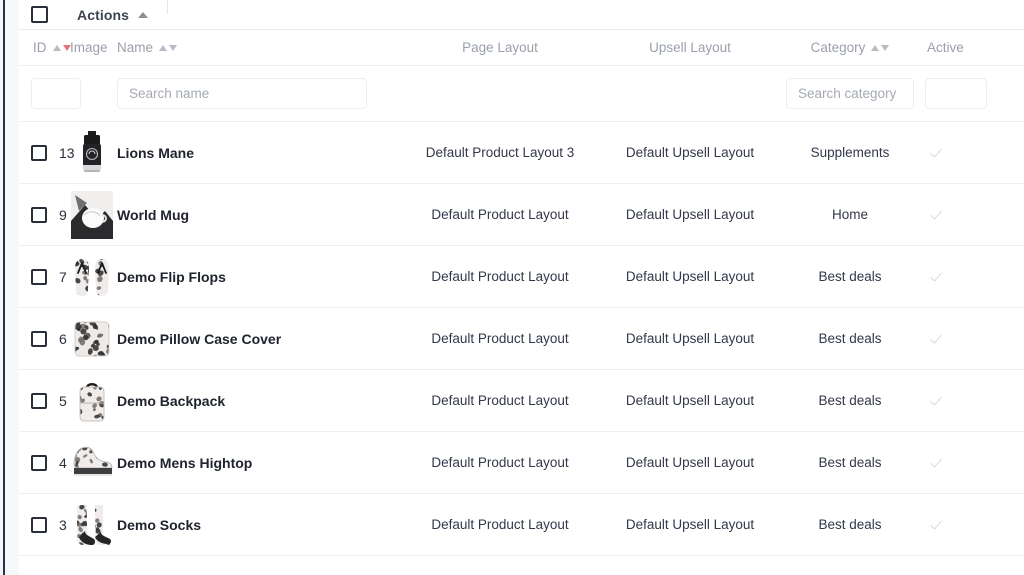  What do you see at coordinates (838, 47) in the screenshot?
I see `column-header-category-label: Category` at bounding box center [838, 47].